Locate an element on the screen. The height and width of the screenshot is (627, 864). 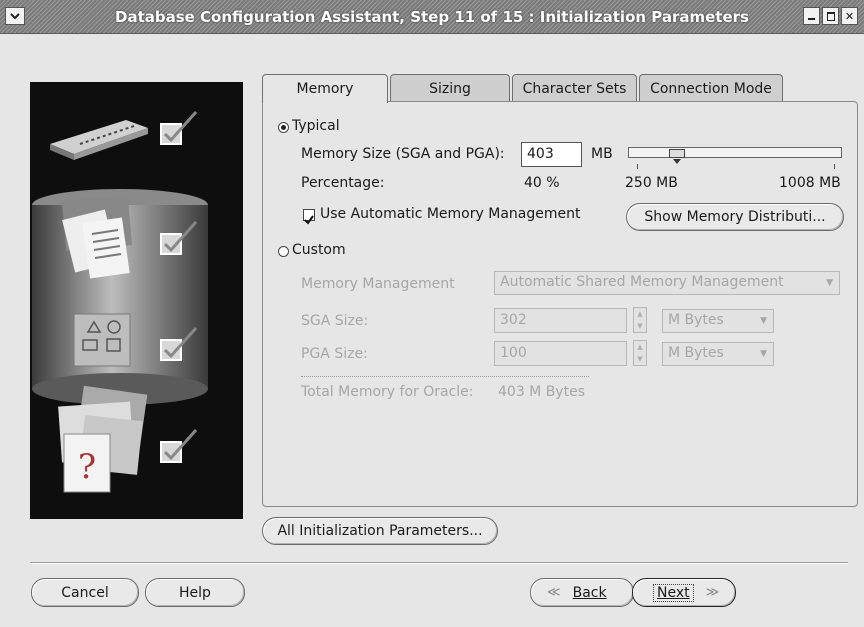
total-memory-label: Total Memory for Oracle: is located at coordinates (387, 392).